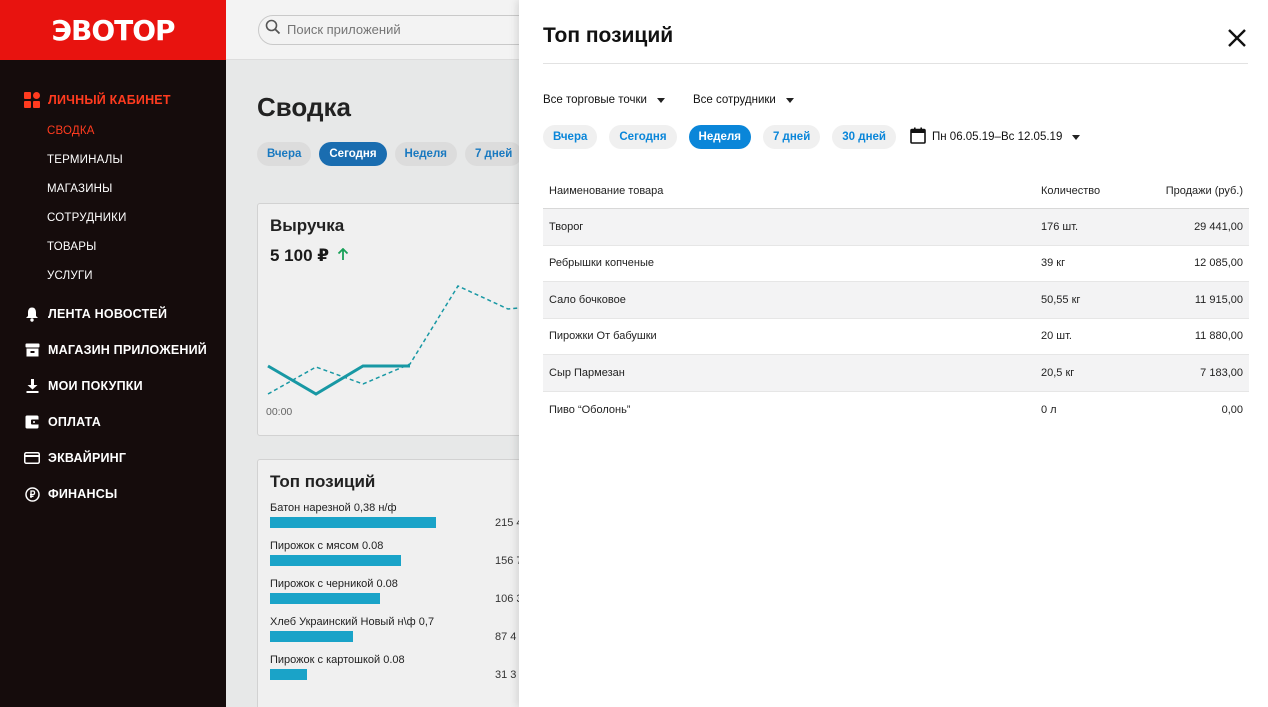 The image size is (1268, 707). What do you see at coordinates (334, 584) in the screenshot?
I see `top-position-name: Пирожок с черникой 0.08` at bounding box center [334, 584].